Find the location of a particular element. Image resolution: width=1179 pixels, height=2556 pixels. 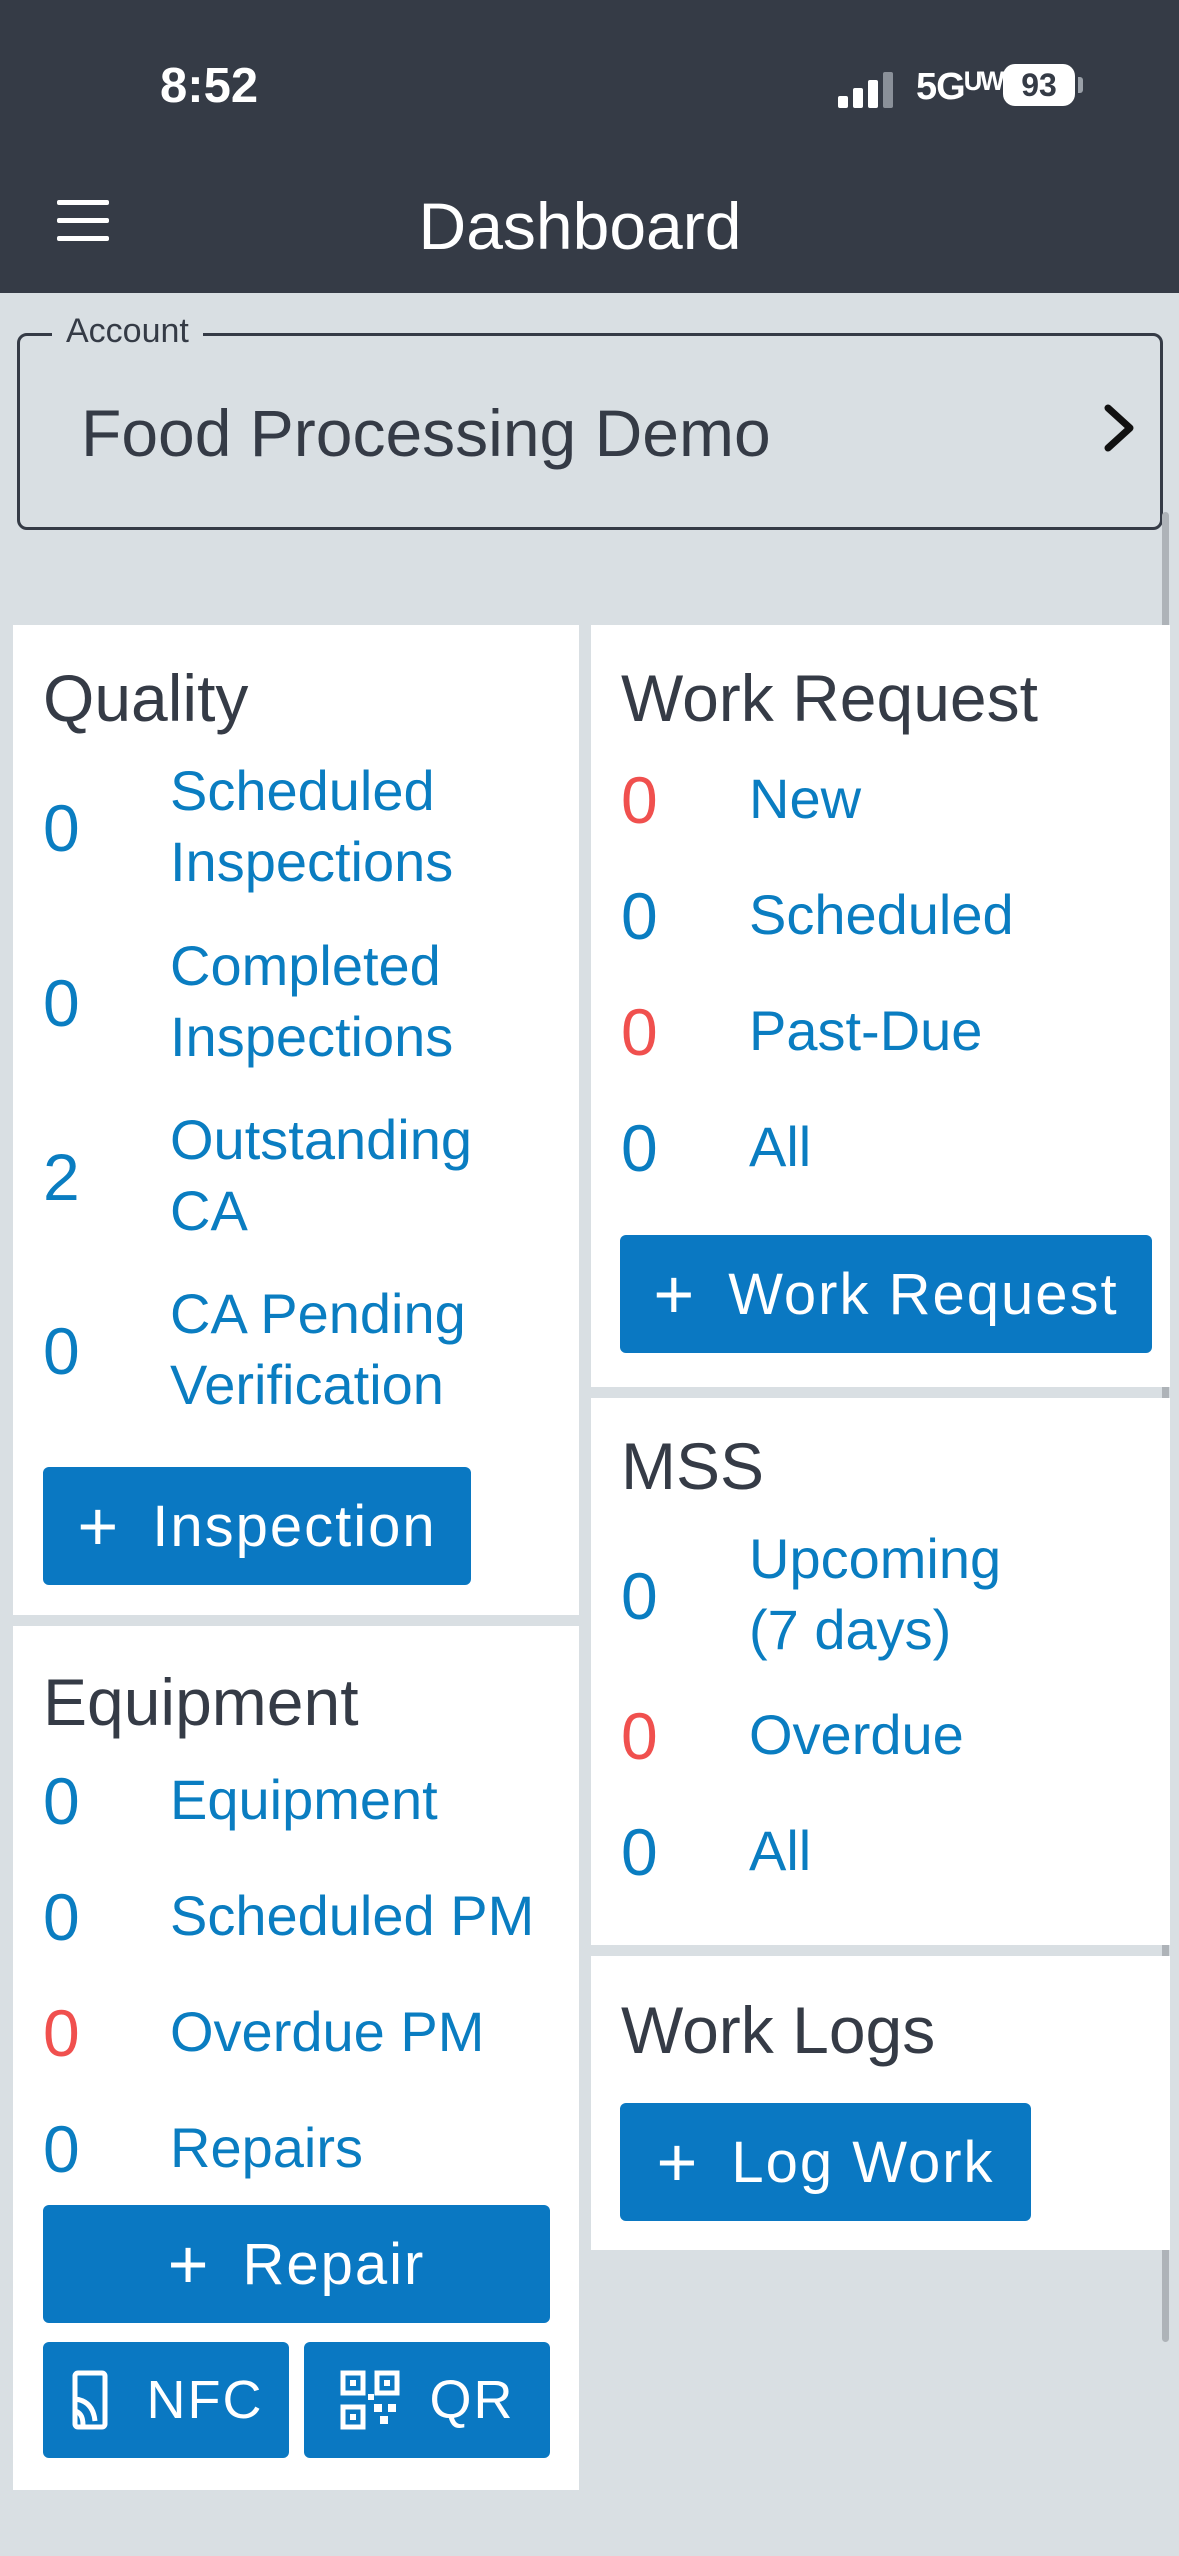

log-work-button: + Log Work is located at coordinates (825, 2162).